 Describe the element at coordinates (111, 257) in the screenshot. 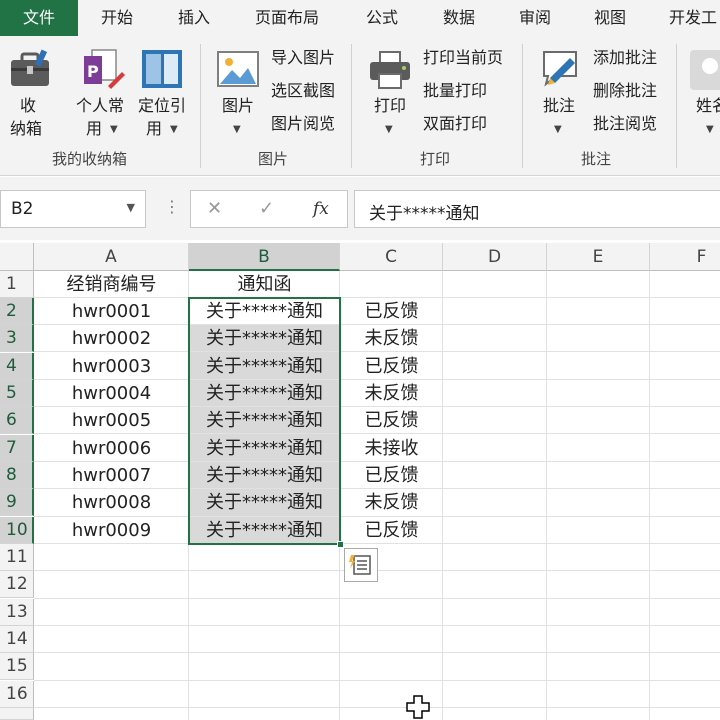

I see `column-header-a: A` at that location.